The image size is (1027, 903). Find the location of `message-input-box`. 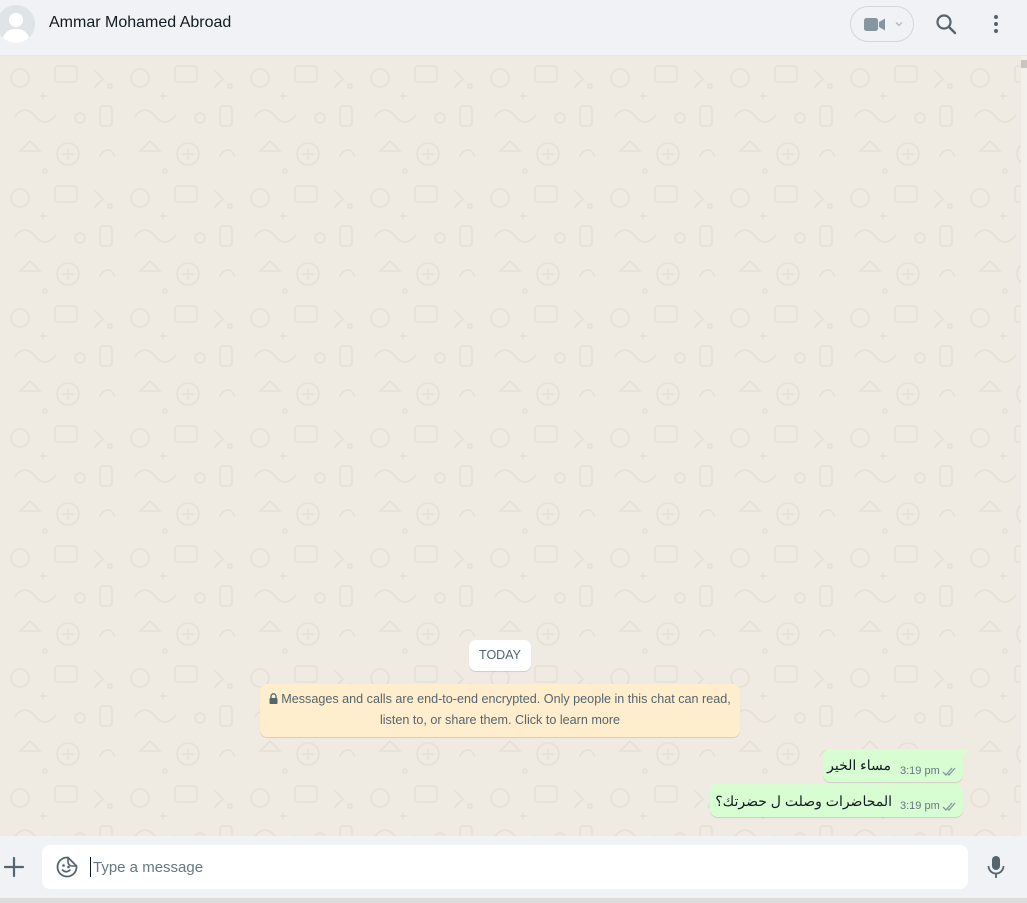

message-input-box is located at coordinates (505, 867).